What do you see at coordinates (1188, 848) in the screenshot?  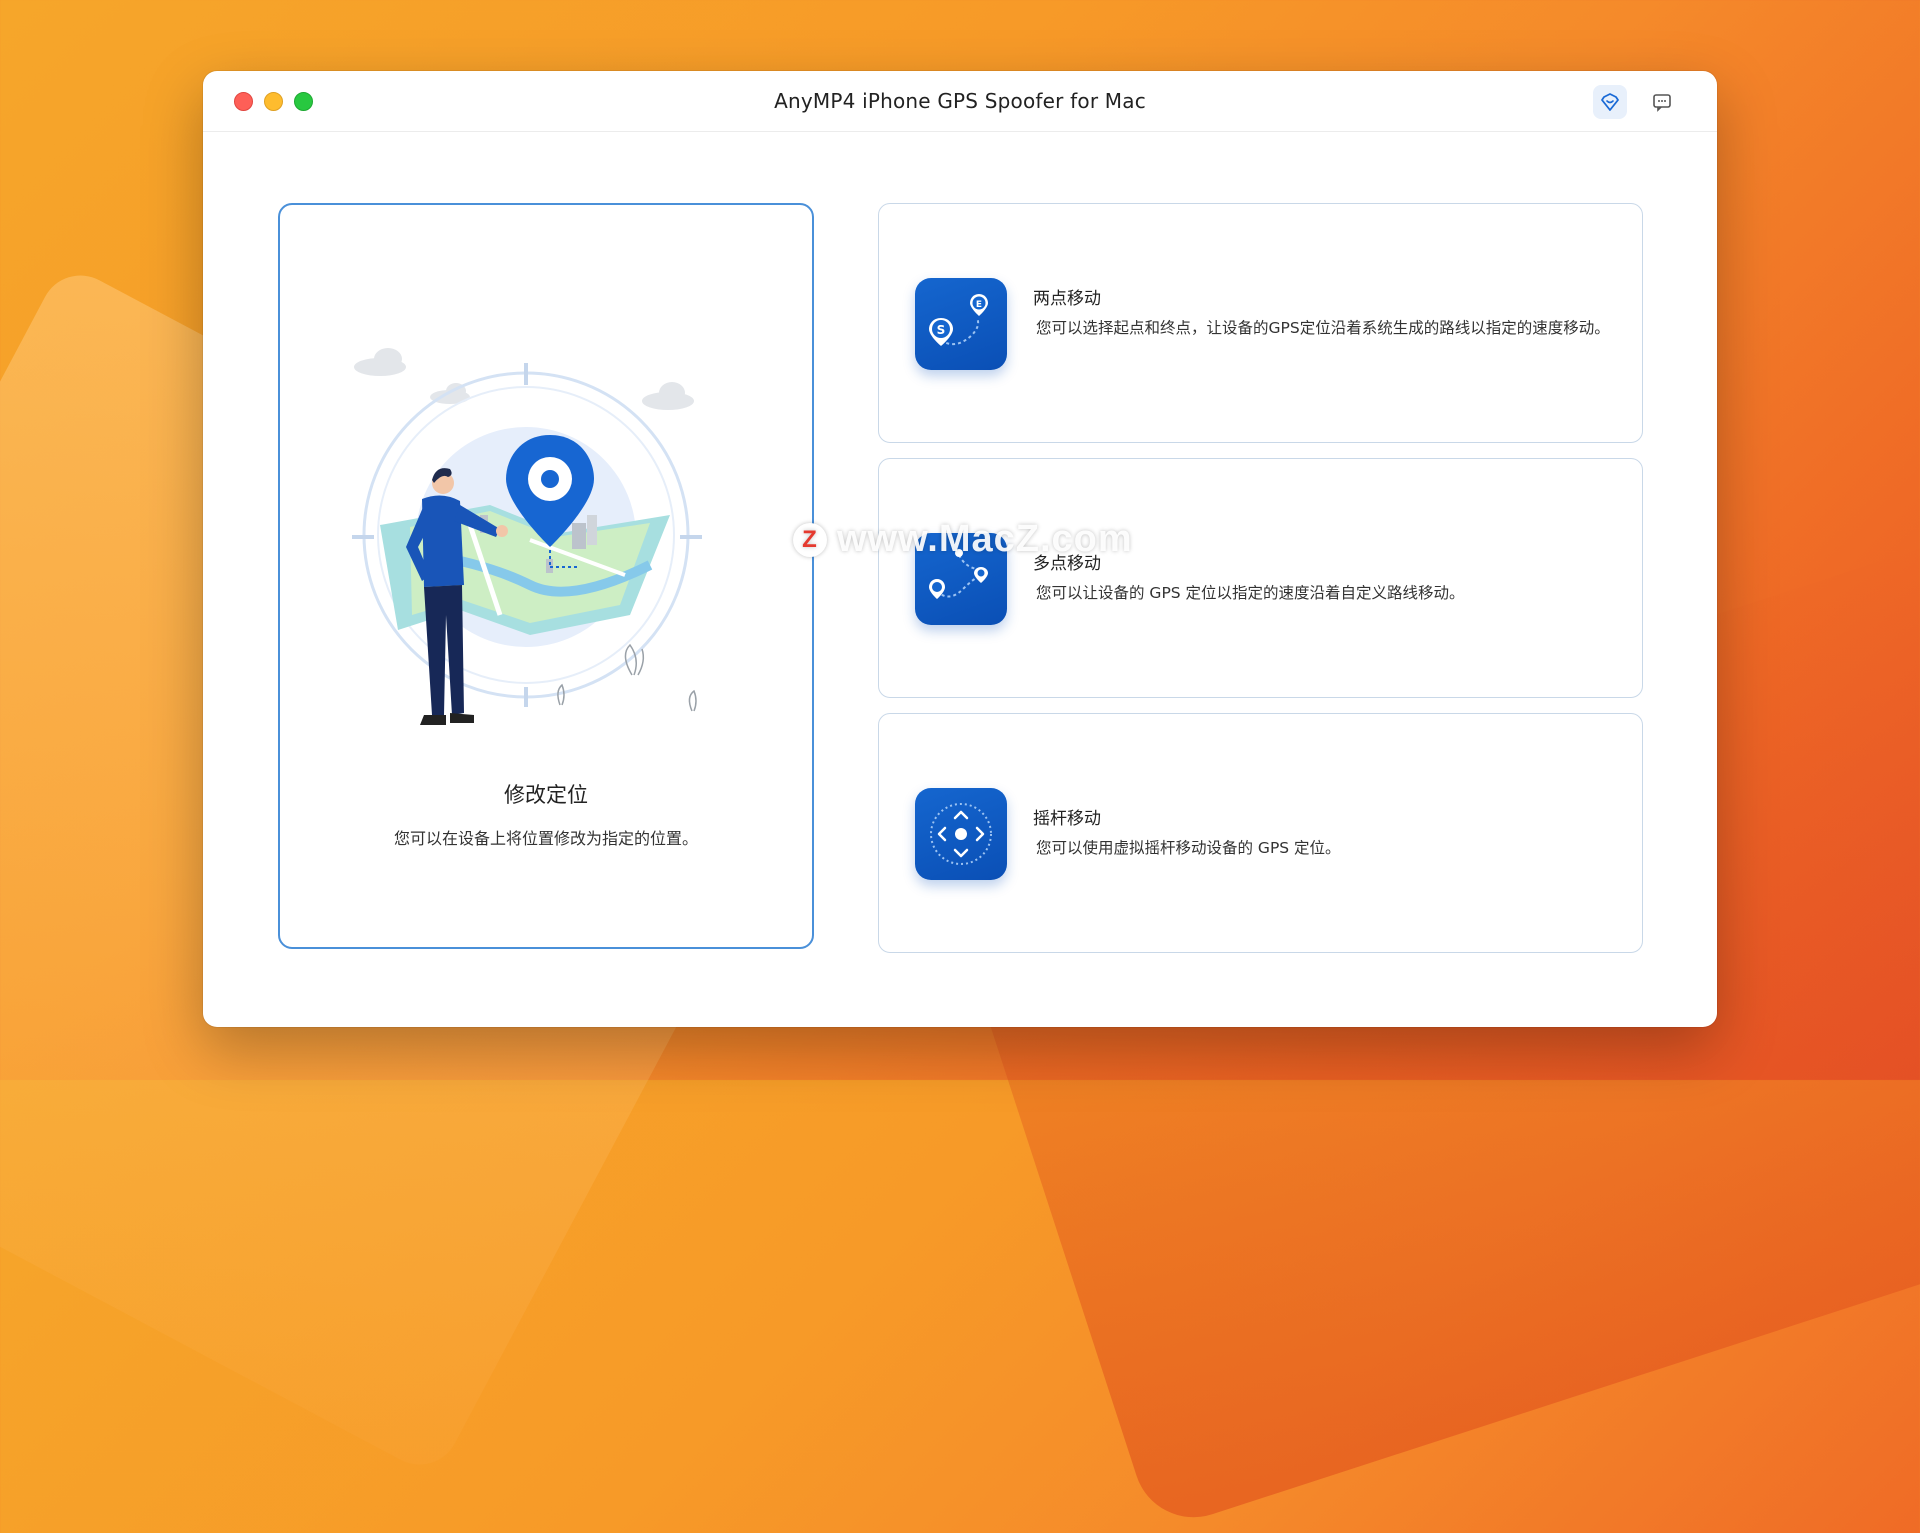 I see `joystick-move-description: 您可以使用虚拟摇杆移动设备的 GPS 定位。` at bounding box center [1188, 848].